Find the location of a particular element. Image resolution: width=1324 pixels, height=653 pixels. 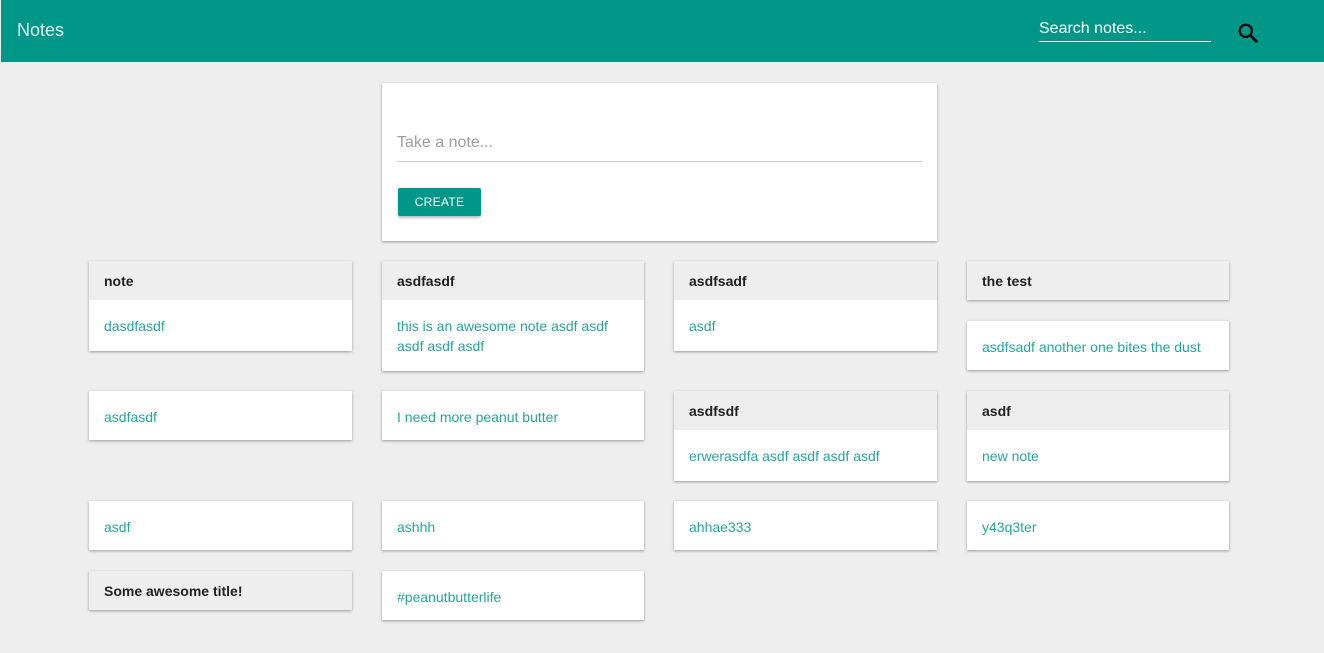

note-body: dasdfasdf is located at coordinates (134, 326).